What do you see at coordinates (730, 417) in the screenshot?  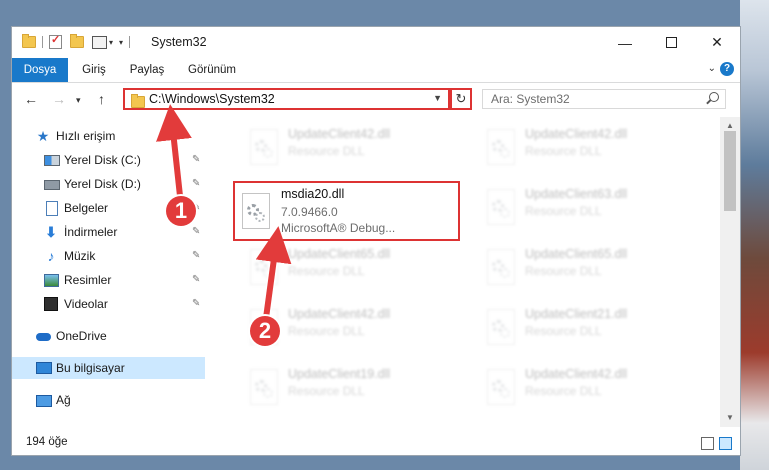 I see `scroll-down-icon: ▼` at bounding box center [730, 417].